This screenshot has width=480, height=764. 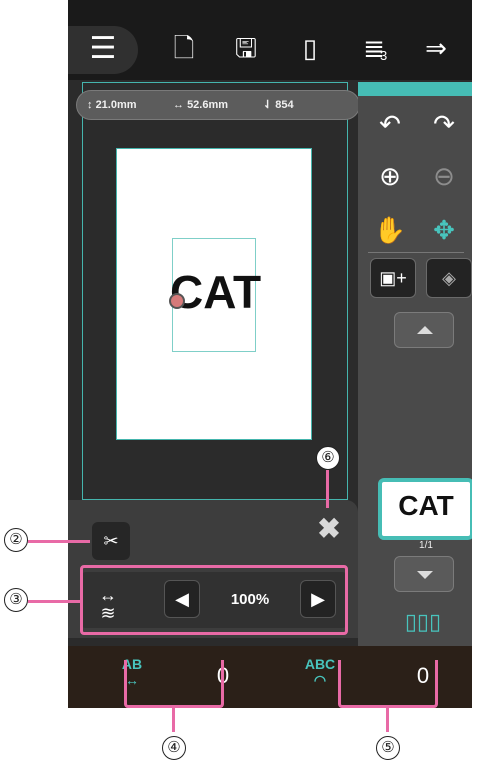 What do you see at coordinates (284, 105) in the screenshot?
I see `stitch-value: 854` at bounding box center [284, 105].